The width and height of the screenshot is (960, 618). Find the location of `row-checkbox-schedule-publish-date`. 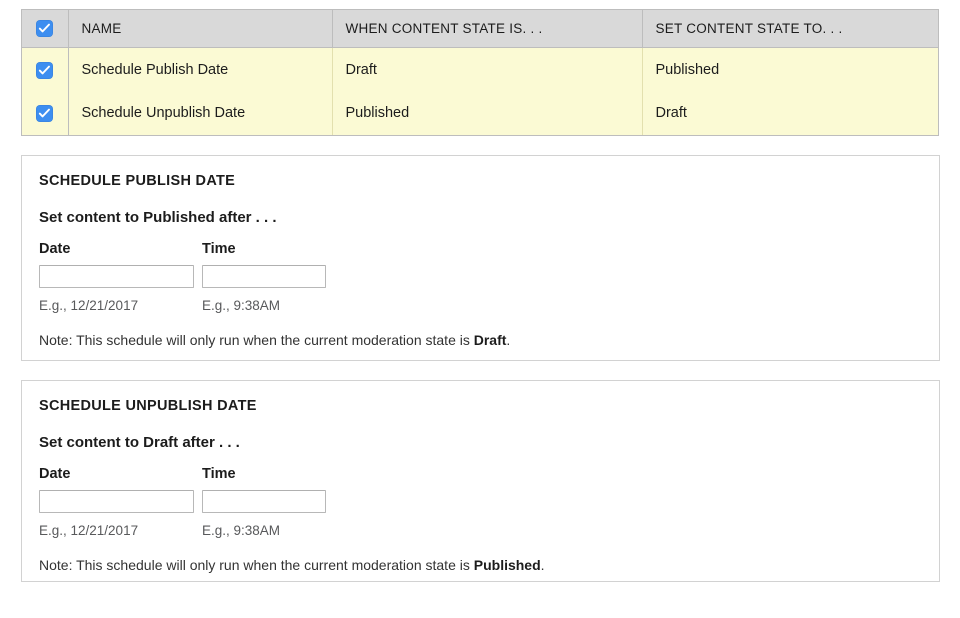

row-checkbox-schedule-publish-date is located at coordinates (45, 70).